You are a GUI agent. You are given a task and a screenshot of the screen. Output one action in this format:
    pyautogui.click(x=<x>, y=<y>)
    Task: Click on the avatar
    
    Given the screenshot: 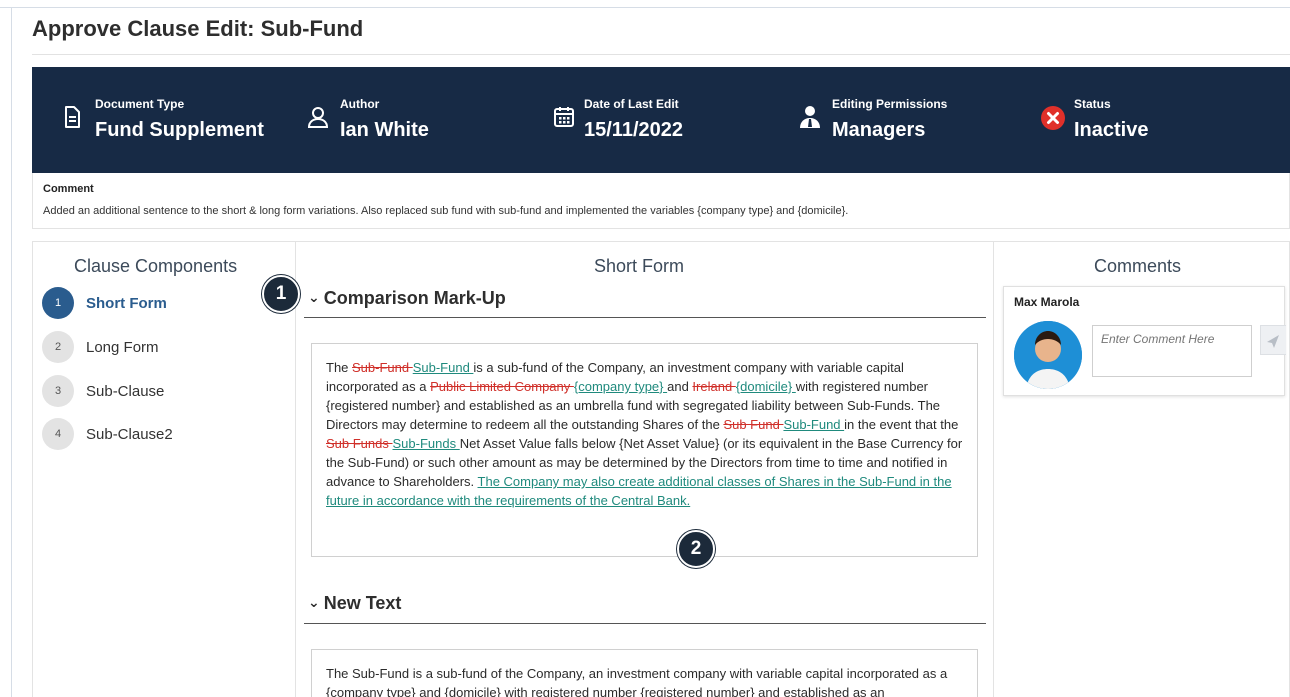 What is the action you would take?
    pyautogui.click(x=1048, y=355)
    